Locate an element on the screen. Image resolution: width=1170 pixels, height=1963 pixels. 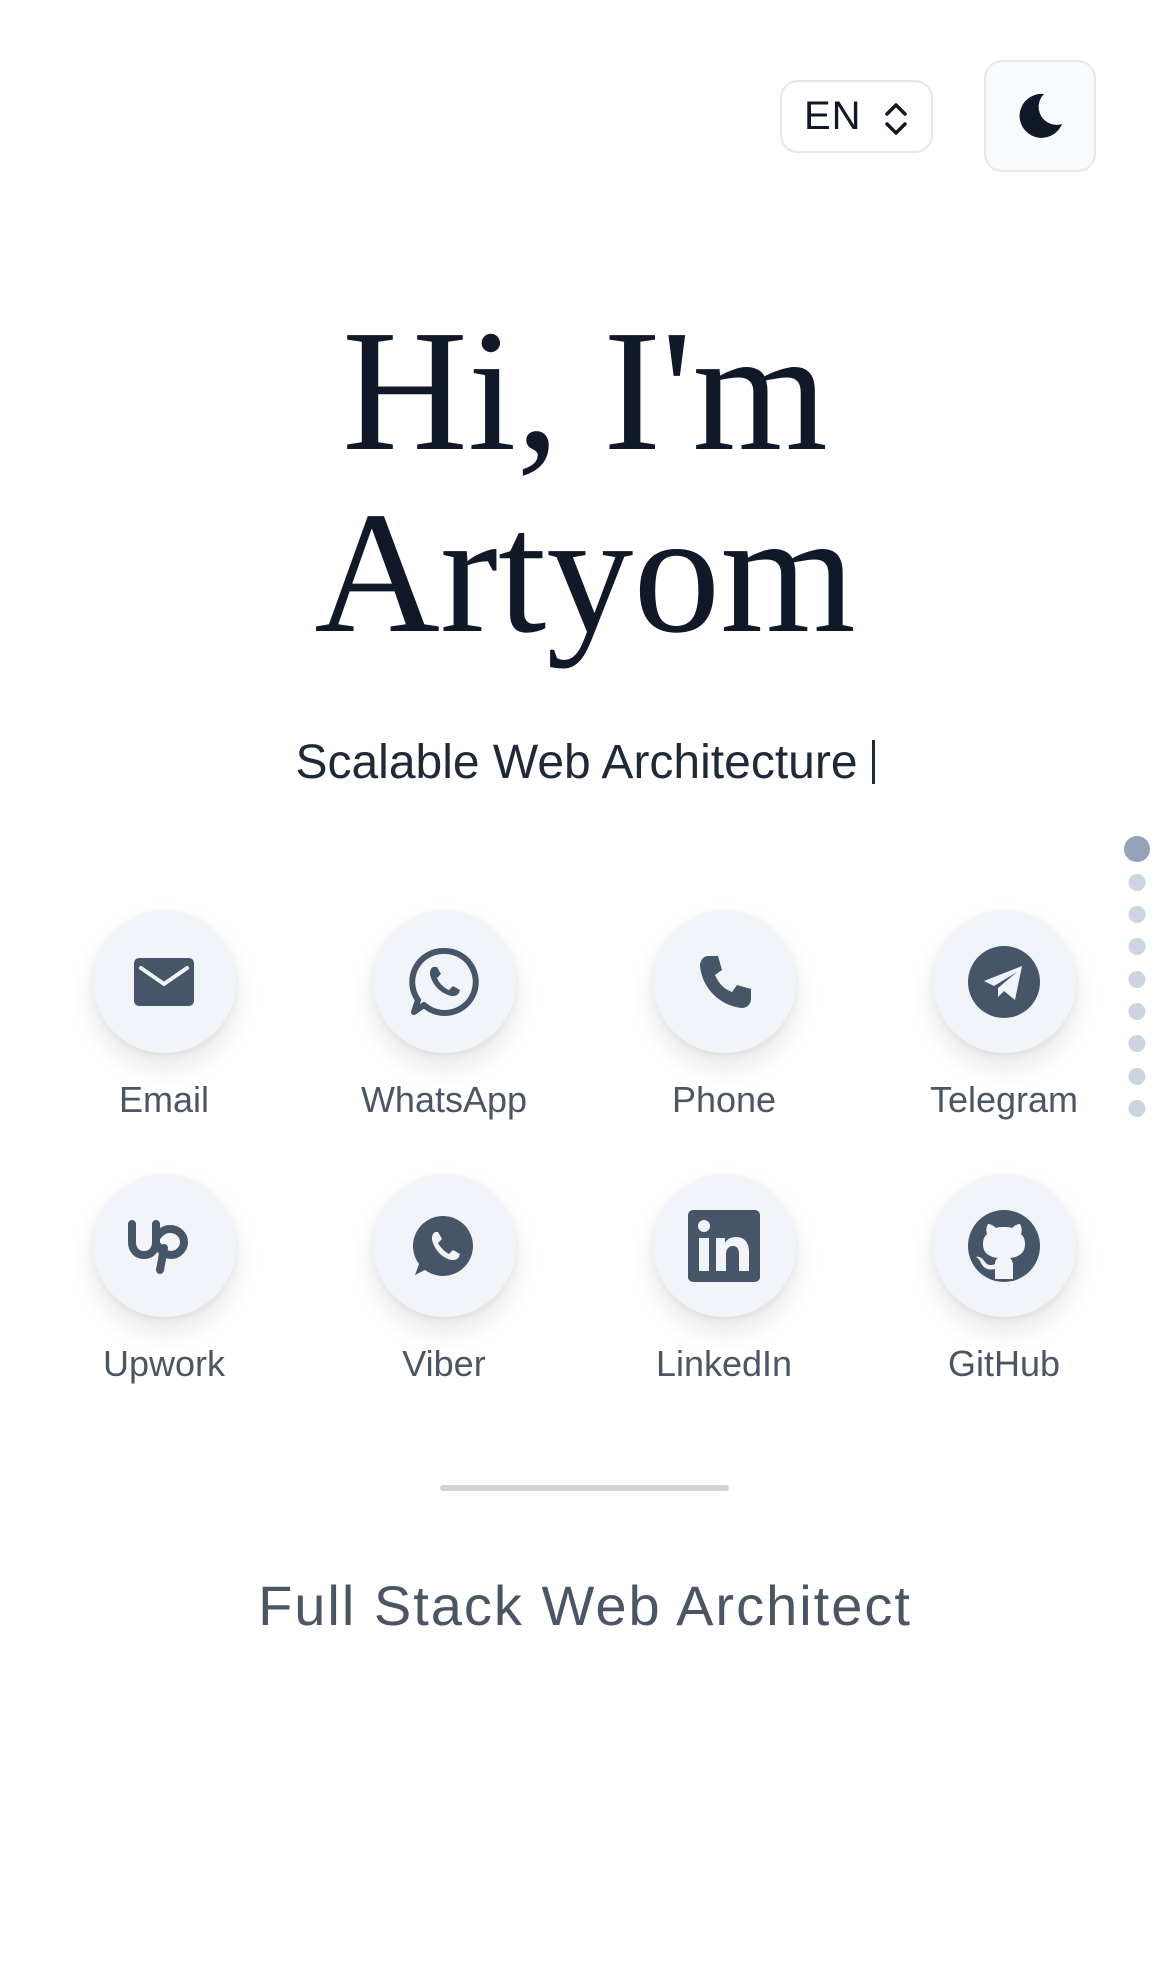
hero-name: Artyom is located at coordinates (585, 572).